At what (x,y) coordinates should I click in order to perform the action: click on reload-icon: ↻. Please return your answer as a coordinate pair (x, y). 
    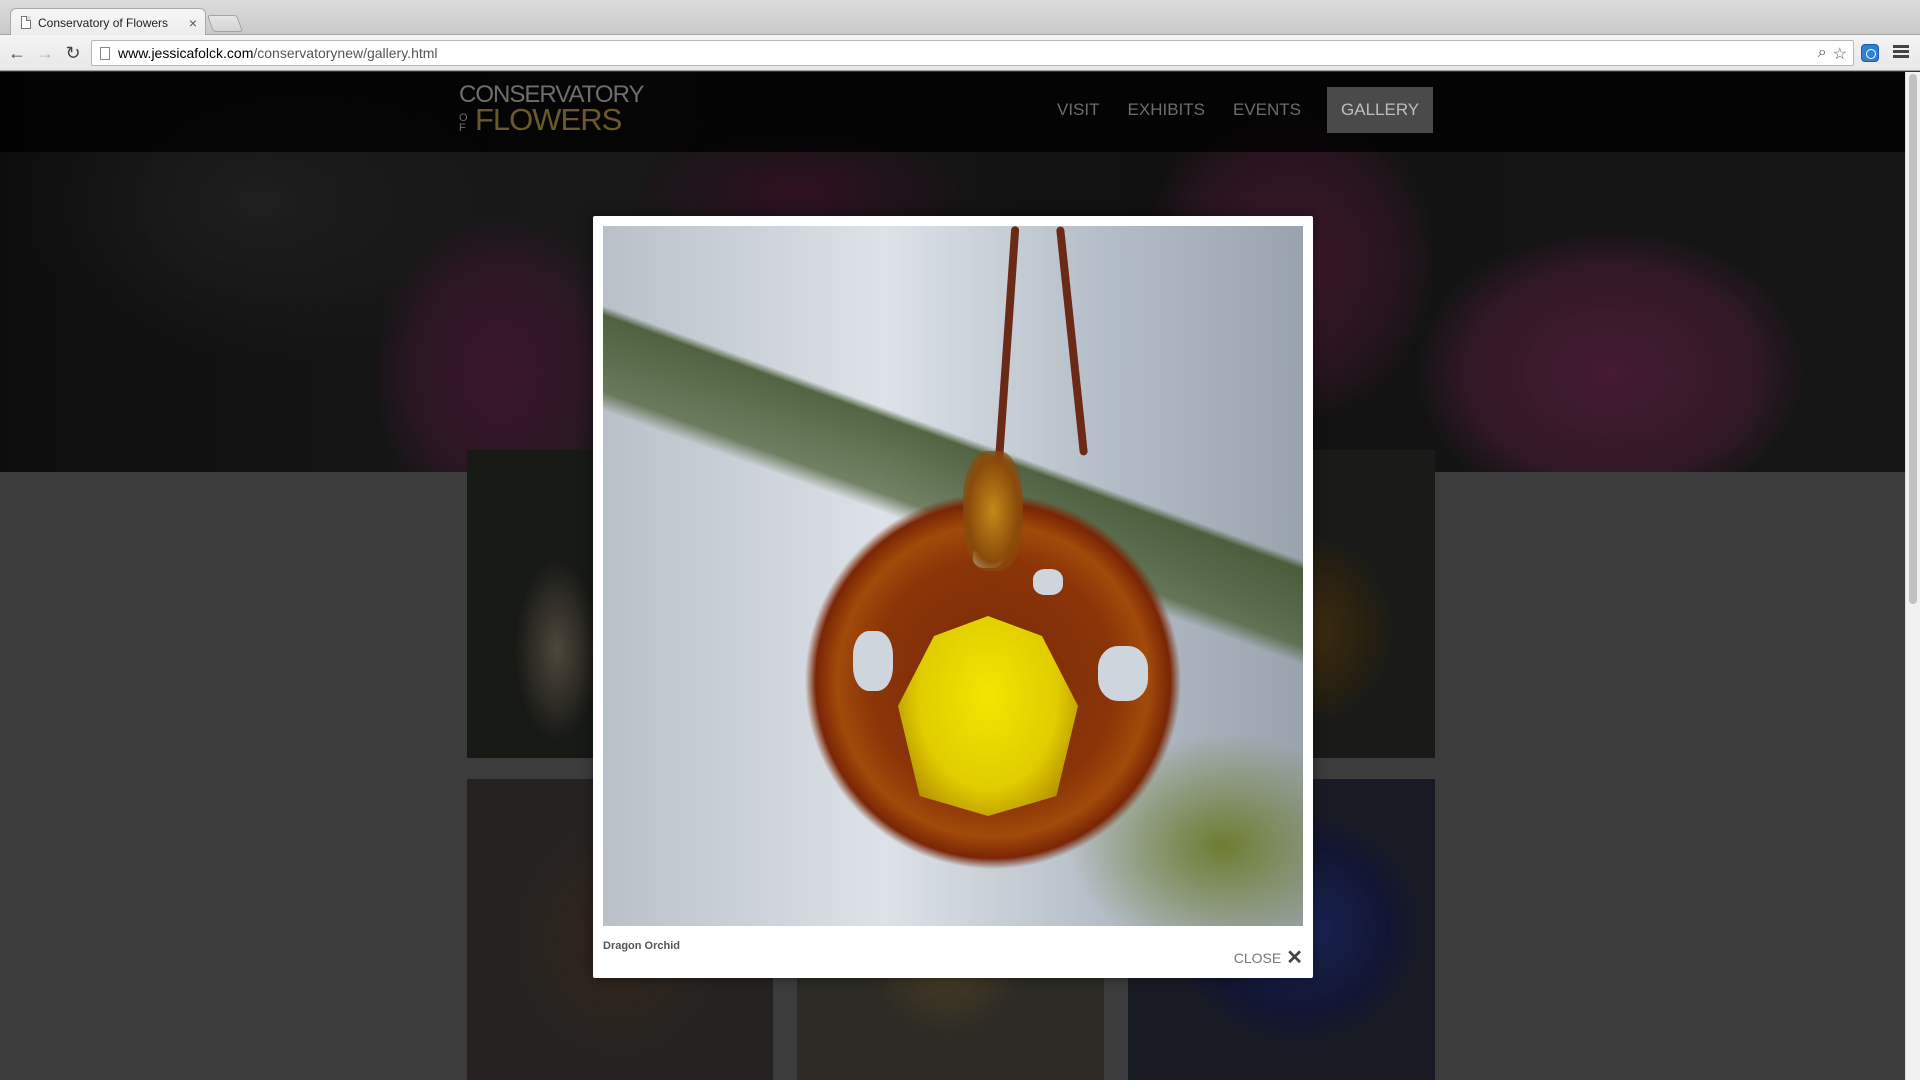
    Looking at the image, I should click on (73, 53).